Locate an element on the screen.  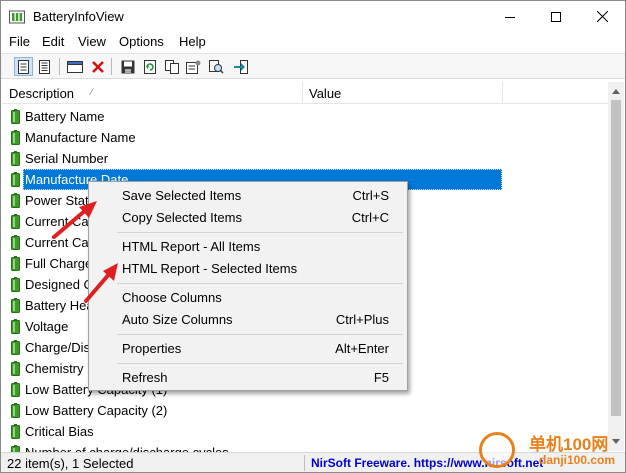
toolbar-refresh-button is located at coordinates (149, 66).